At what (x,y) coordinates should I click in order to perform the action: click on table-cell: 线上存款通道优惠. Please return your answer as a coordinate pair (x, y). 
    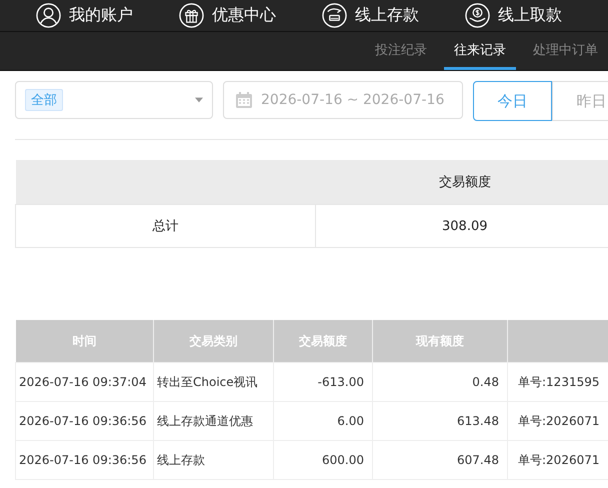
    Looking at the image, I should click on (214, 421).